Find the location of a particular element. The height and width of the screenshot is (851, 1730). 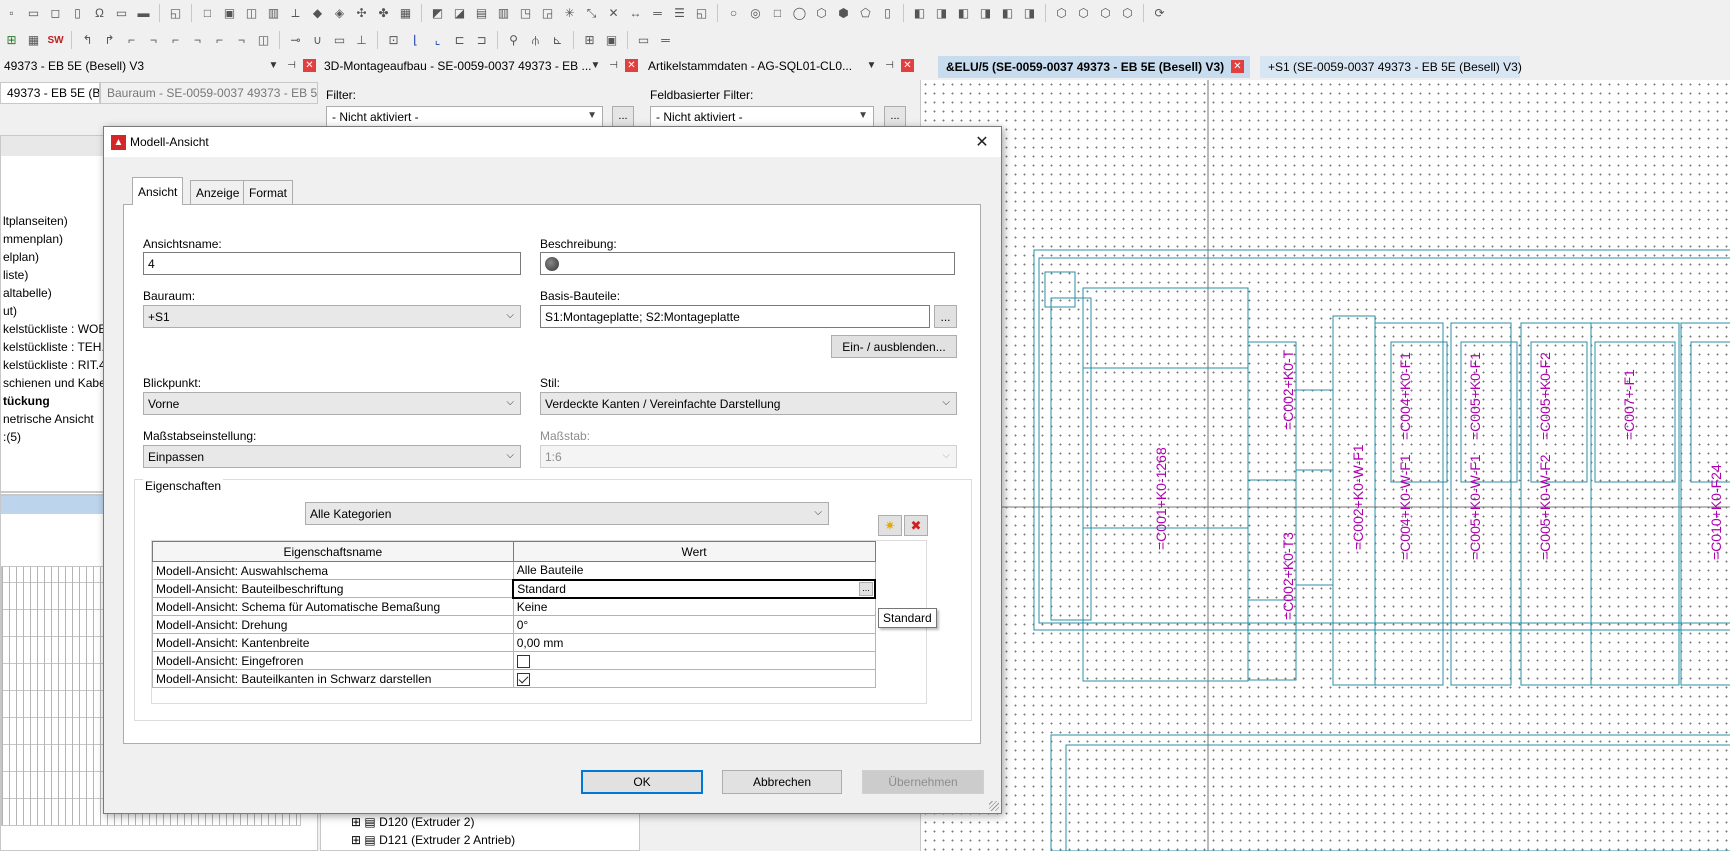

toolbar-icon: ⊡ is located at coordinates (393, 40).